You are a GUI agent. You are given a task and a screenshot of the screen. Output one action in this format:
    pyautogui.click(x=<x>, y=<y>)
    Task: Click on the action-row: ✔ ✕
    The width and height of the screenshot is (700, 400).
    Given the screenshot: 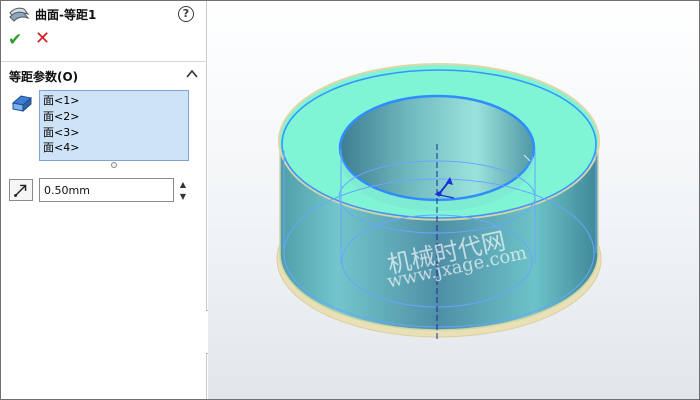 What is the action you would take?
    pyautogui.click(x=104, y=41)
    